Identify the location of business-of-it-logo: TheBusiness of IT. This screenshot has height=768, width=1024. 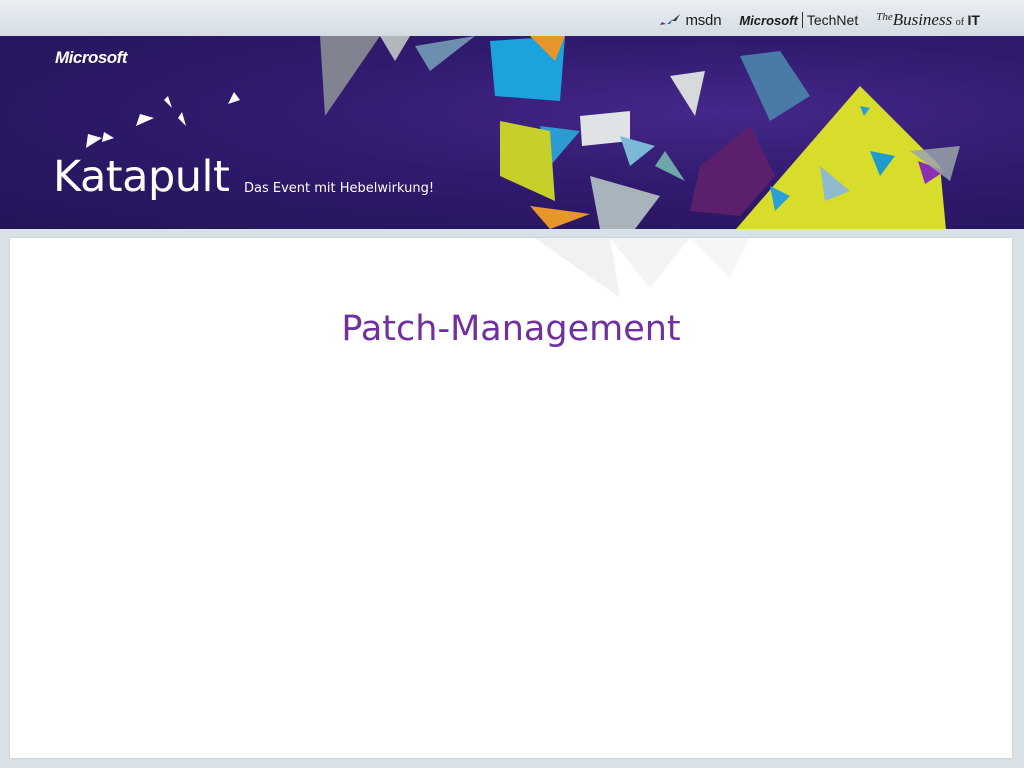
(928, 20).